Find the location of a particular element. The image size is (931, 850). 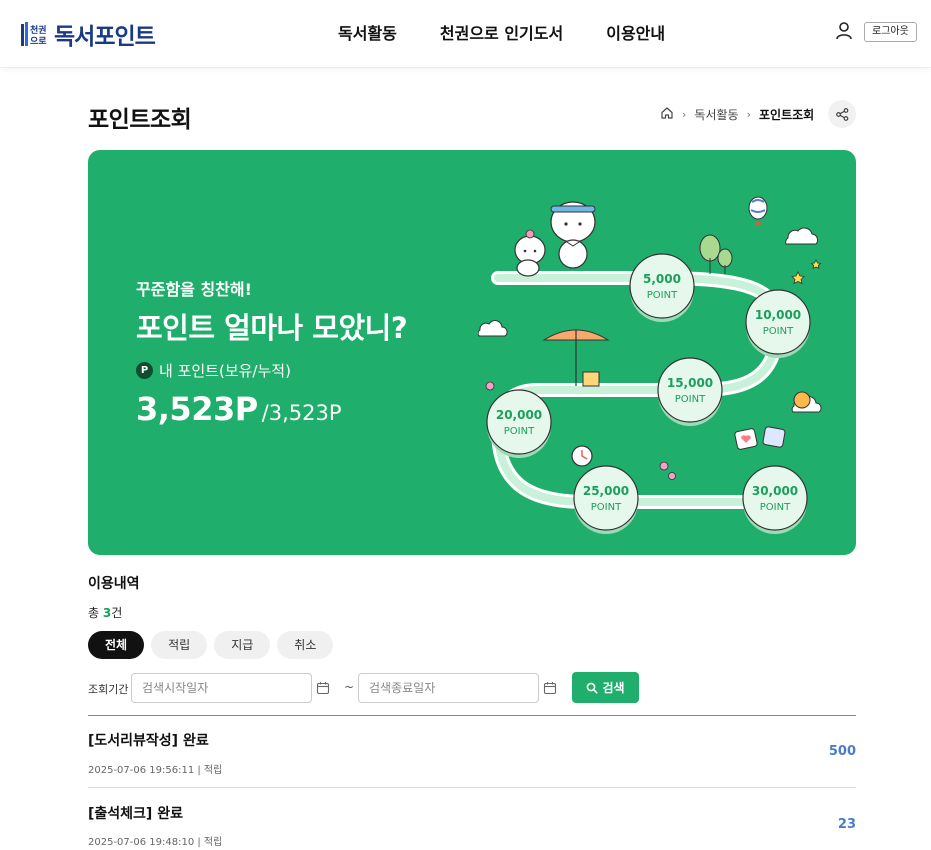

breadcrumb: › 독서활동 › 포인트조회 is located at coordinates (737, 114).